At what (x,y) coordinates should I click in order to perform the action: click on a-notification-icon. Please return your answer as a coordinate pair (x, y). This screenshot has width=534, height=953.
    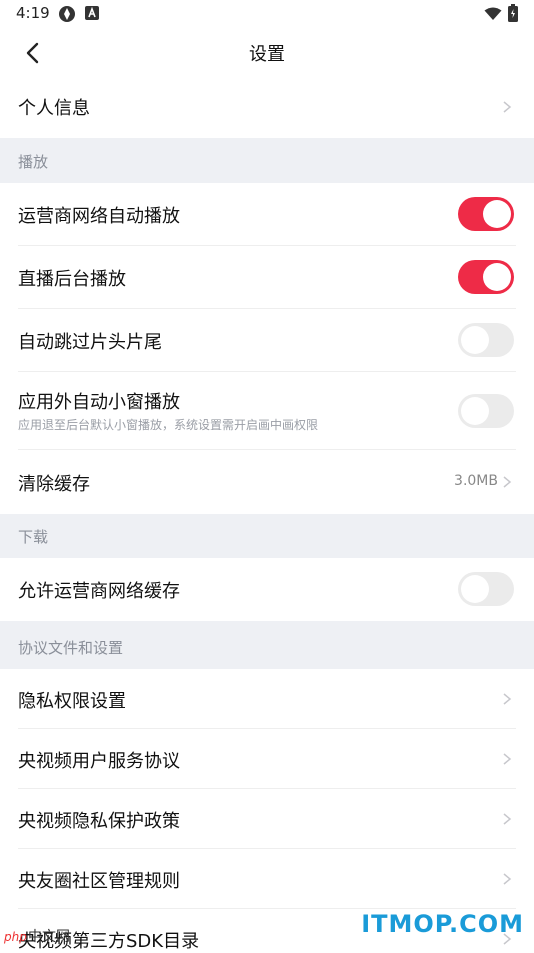
    Looking at the image, I should click on (92, 15).